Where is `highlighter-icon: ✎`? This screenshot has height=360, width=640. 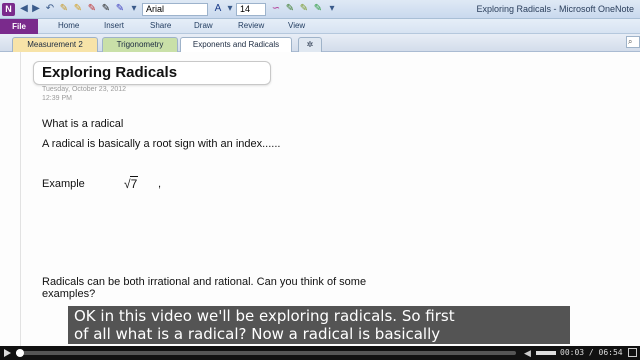
highlighter-icon: ✎ is located at coordinates (78, 9).